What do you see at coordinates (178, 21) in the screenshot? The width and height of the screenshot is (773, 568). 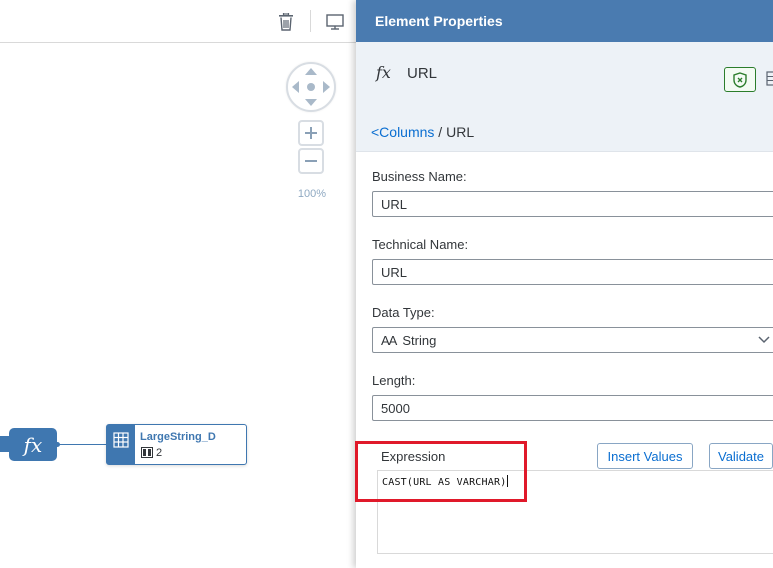 I see `canvas-toolbar` at bounding box center [178, 21].